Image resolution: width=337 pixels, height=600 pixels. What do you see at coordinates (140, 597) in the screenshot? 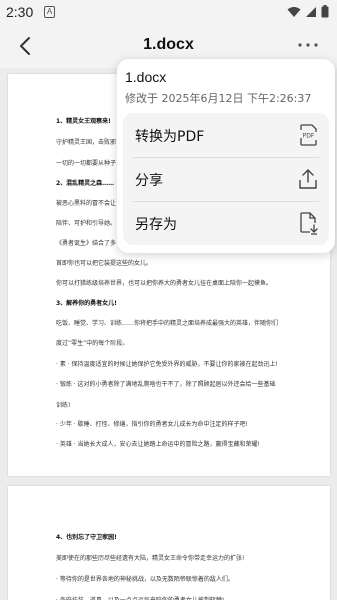
I see `document-text-line: · 各府挂装，道具，以及一点点运气来陪你的勇者女儿披荆斩棘!` at bounding box center [140, 597].